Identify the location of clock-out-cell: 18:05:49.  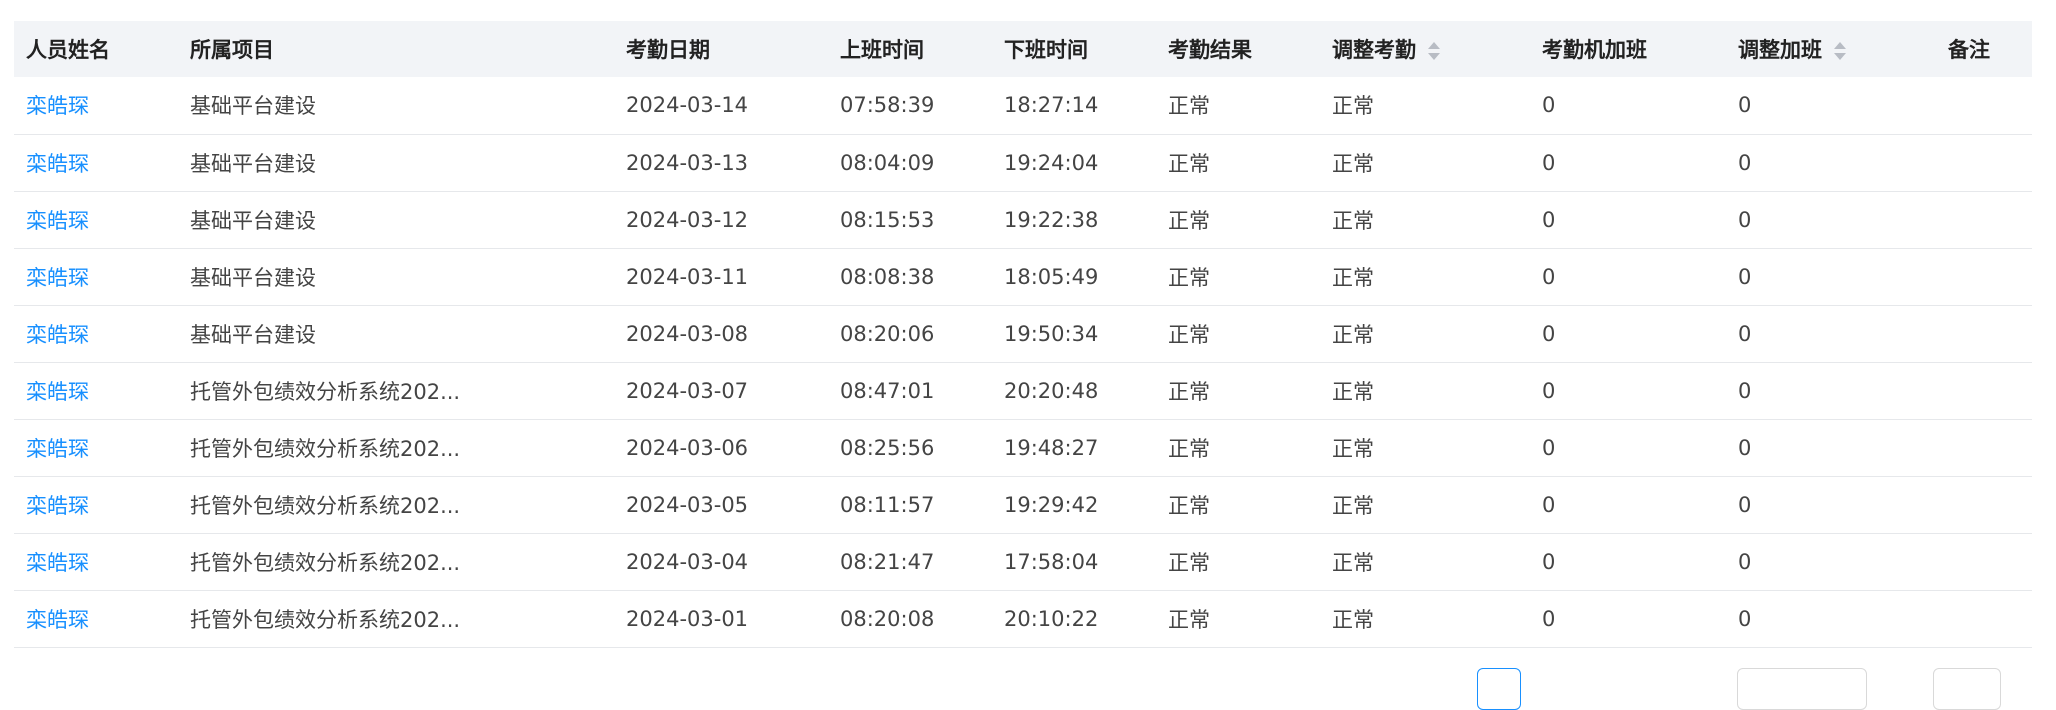
(1074, 277).